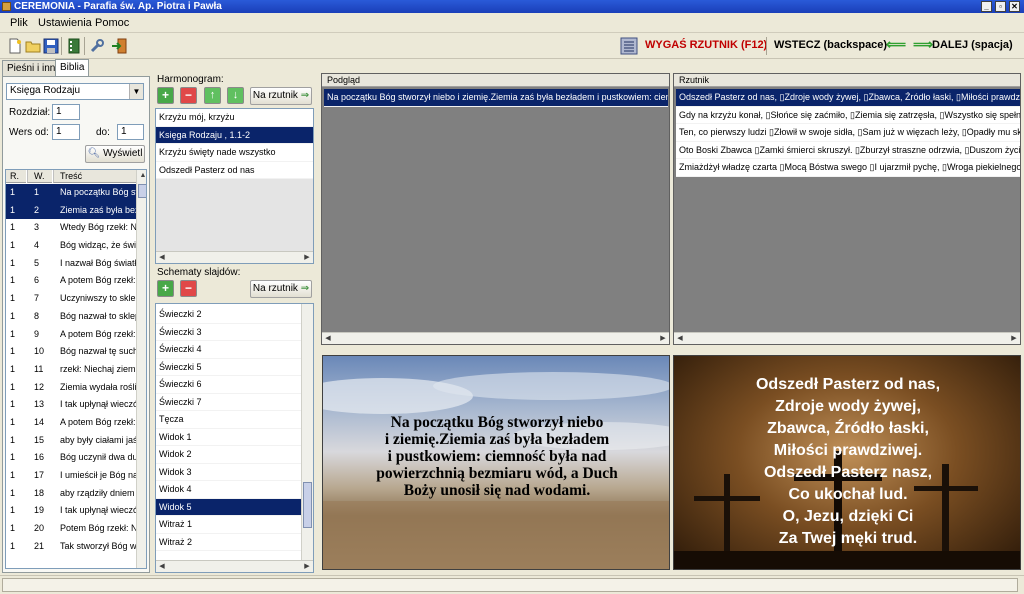  I want to click on wrench-icon, so click(97, 46).